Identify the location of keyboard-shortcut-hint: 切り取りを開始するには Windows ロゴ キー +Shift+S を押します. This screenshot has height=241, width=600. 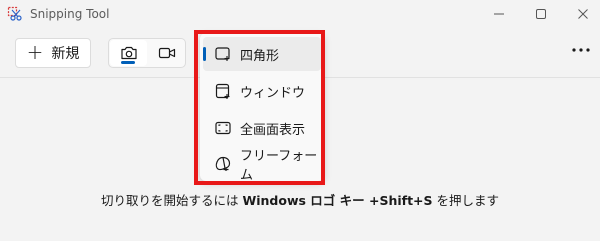
(300, 199).